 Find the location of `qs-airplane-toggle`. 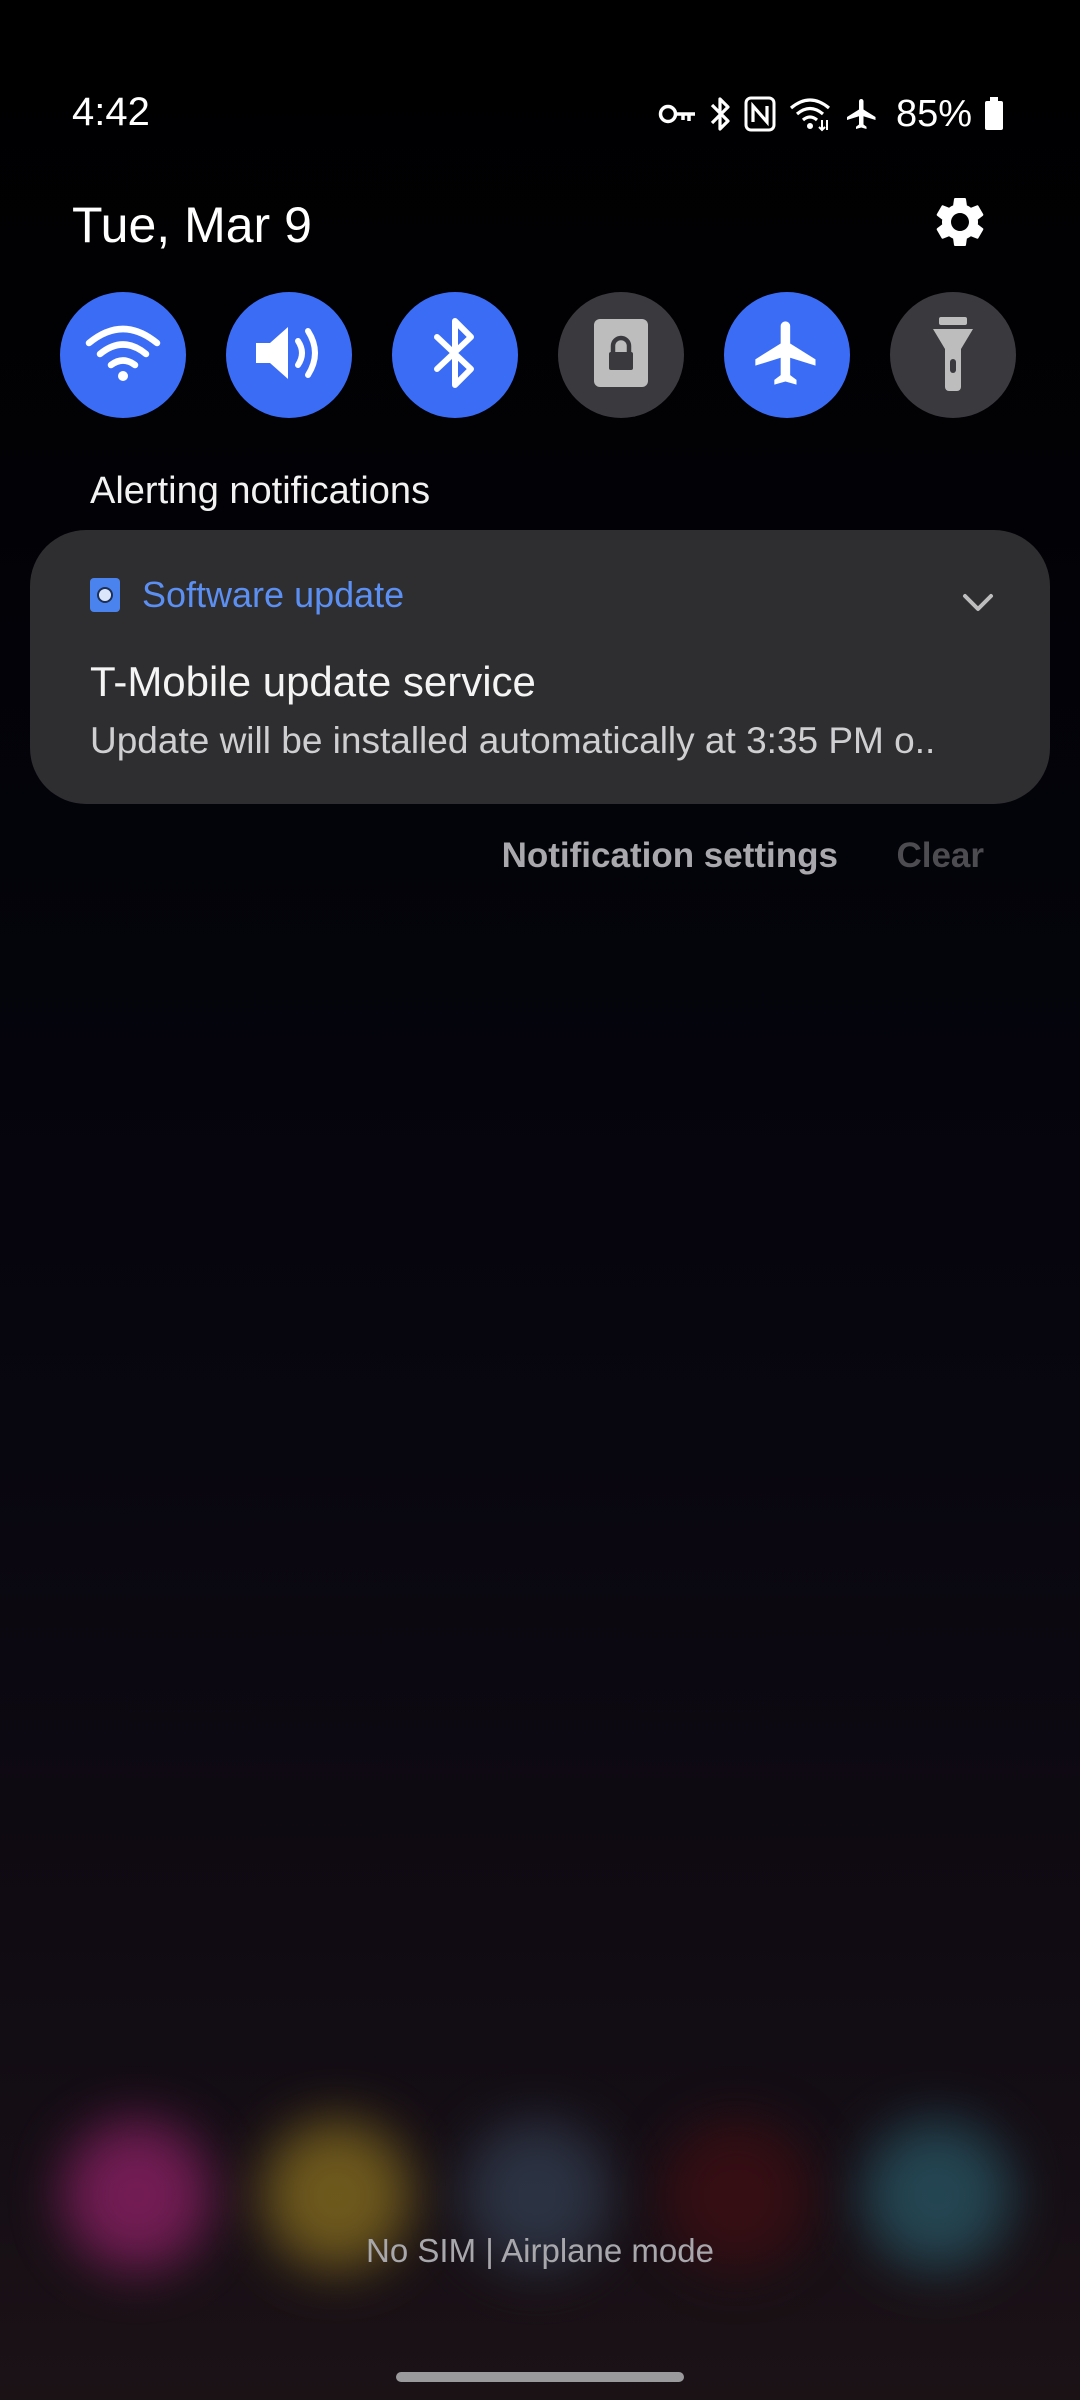

qs-airplane-toggle is located at coordinates (787, 355).